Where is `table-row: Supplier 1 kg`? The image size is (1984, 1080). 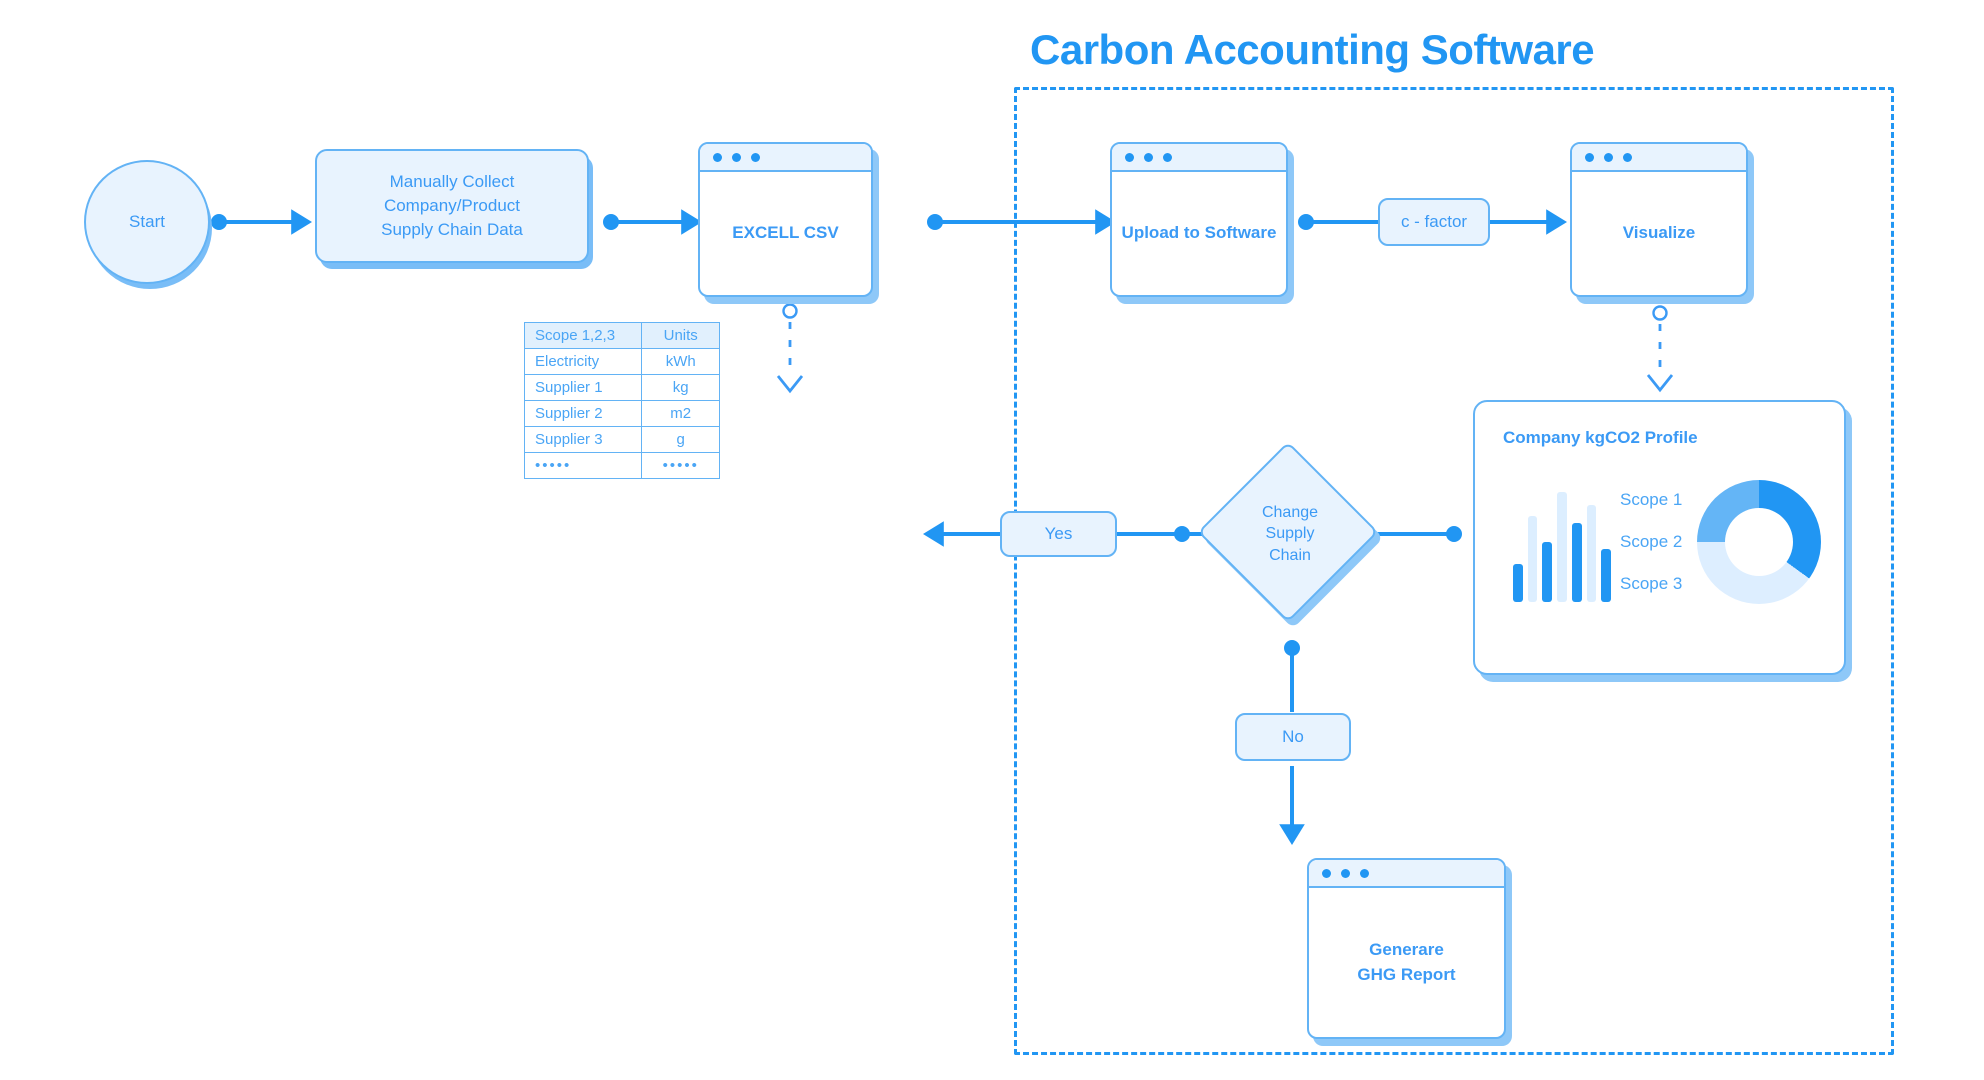 table-row: Supplier 1 kg is located at coordinates (621, 387).